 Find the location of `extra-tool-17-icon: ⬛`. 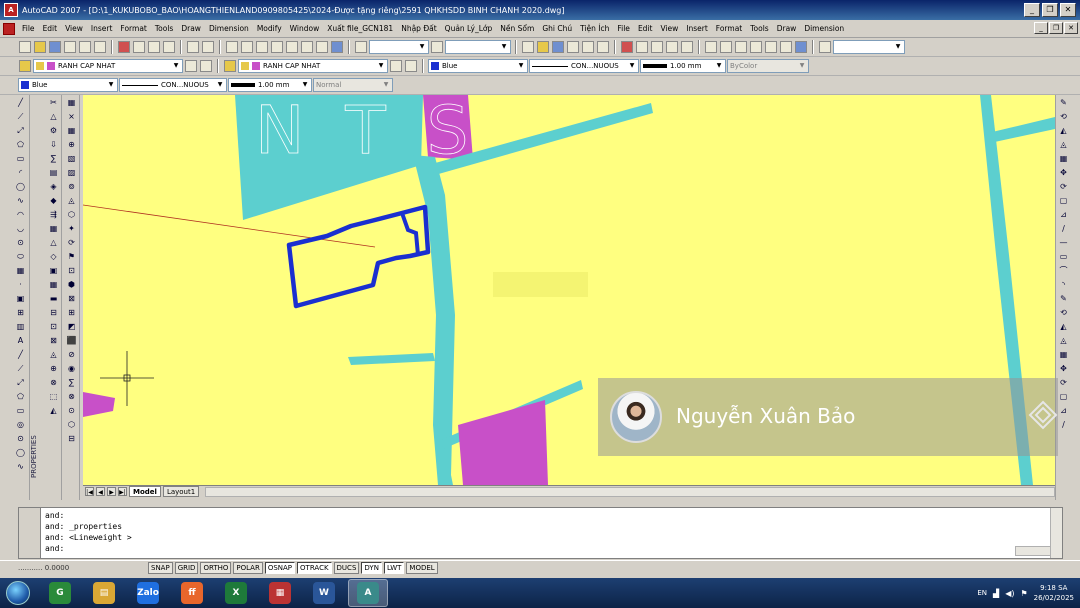

extra-tool-17-icon: ⬛ is located at coordinates (71, 340).